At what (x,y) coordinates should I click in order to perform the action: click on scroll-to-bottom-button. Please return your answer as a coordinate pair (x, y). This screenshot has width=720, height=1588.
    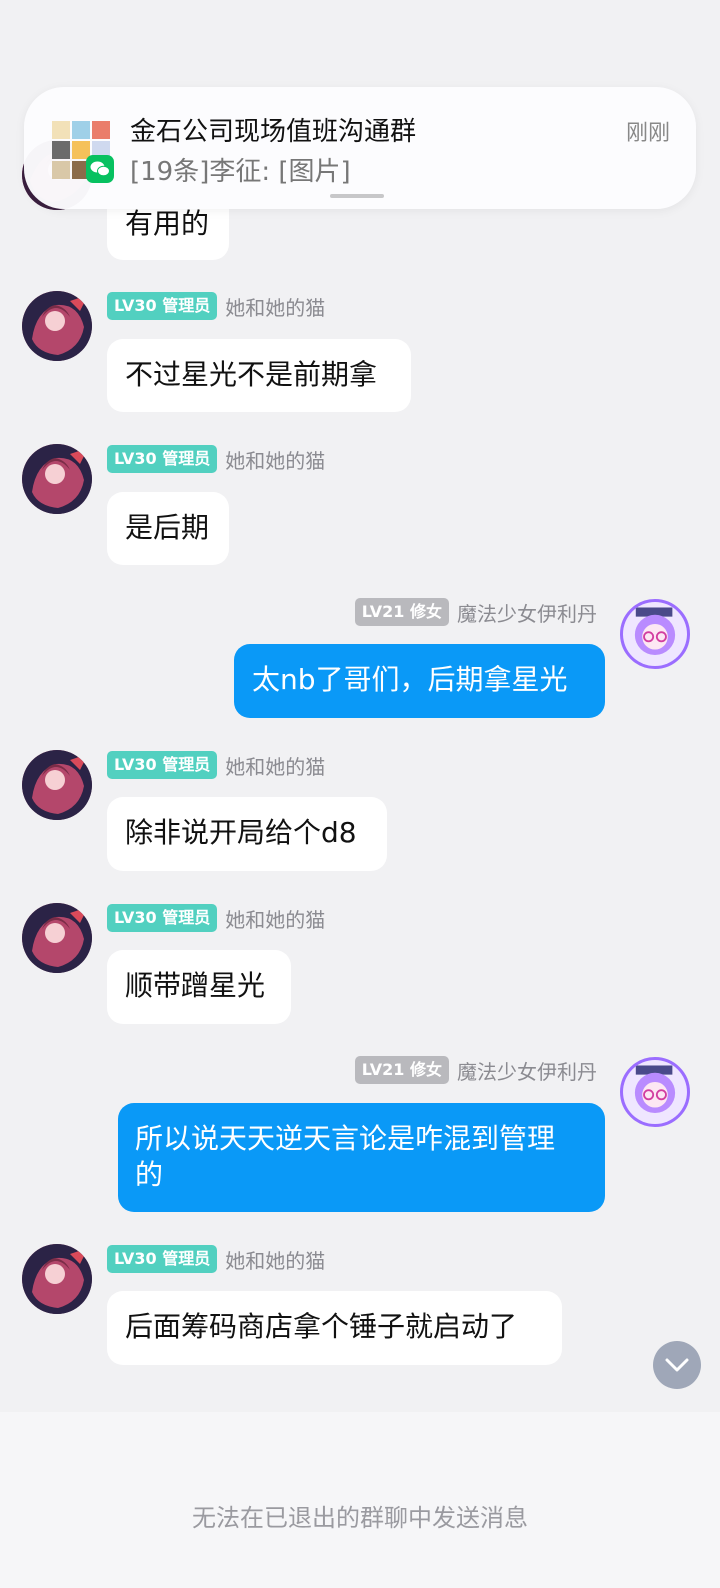
    Looking at the image, I should click on (677, 1365).